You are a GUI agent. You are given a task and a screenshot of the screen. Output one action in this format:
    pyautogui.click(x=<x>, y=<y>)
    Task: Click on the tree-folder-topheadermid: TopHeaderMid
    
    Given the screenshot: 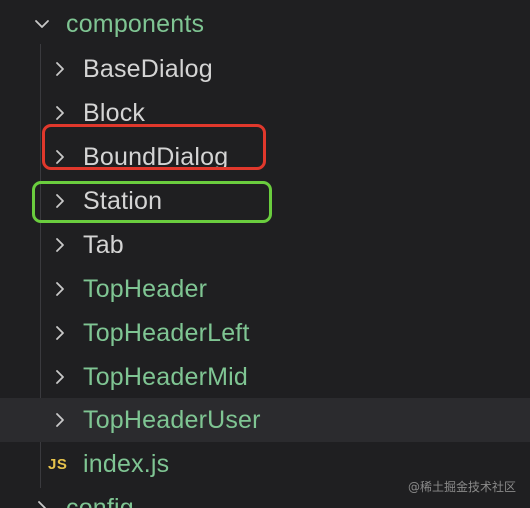 What is the action you would take?
    pyautogui.click(x=265, y=377)
    